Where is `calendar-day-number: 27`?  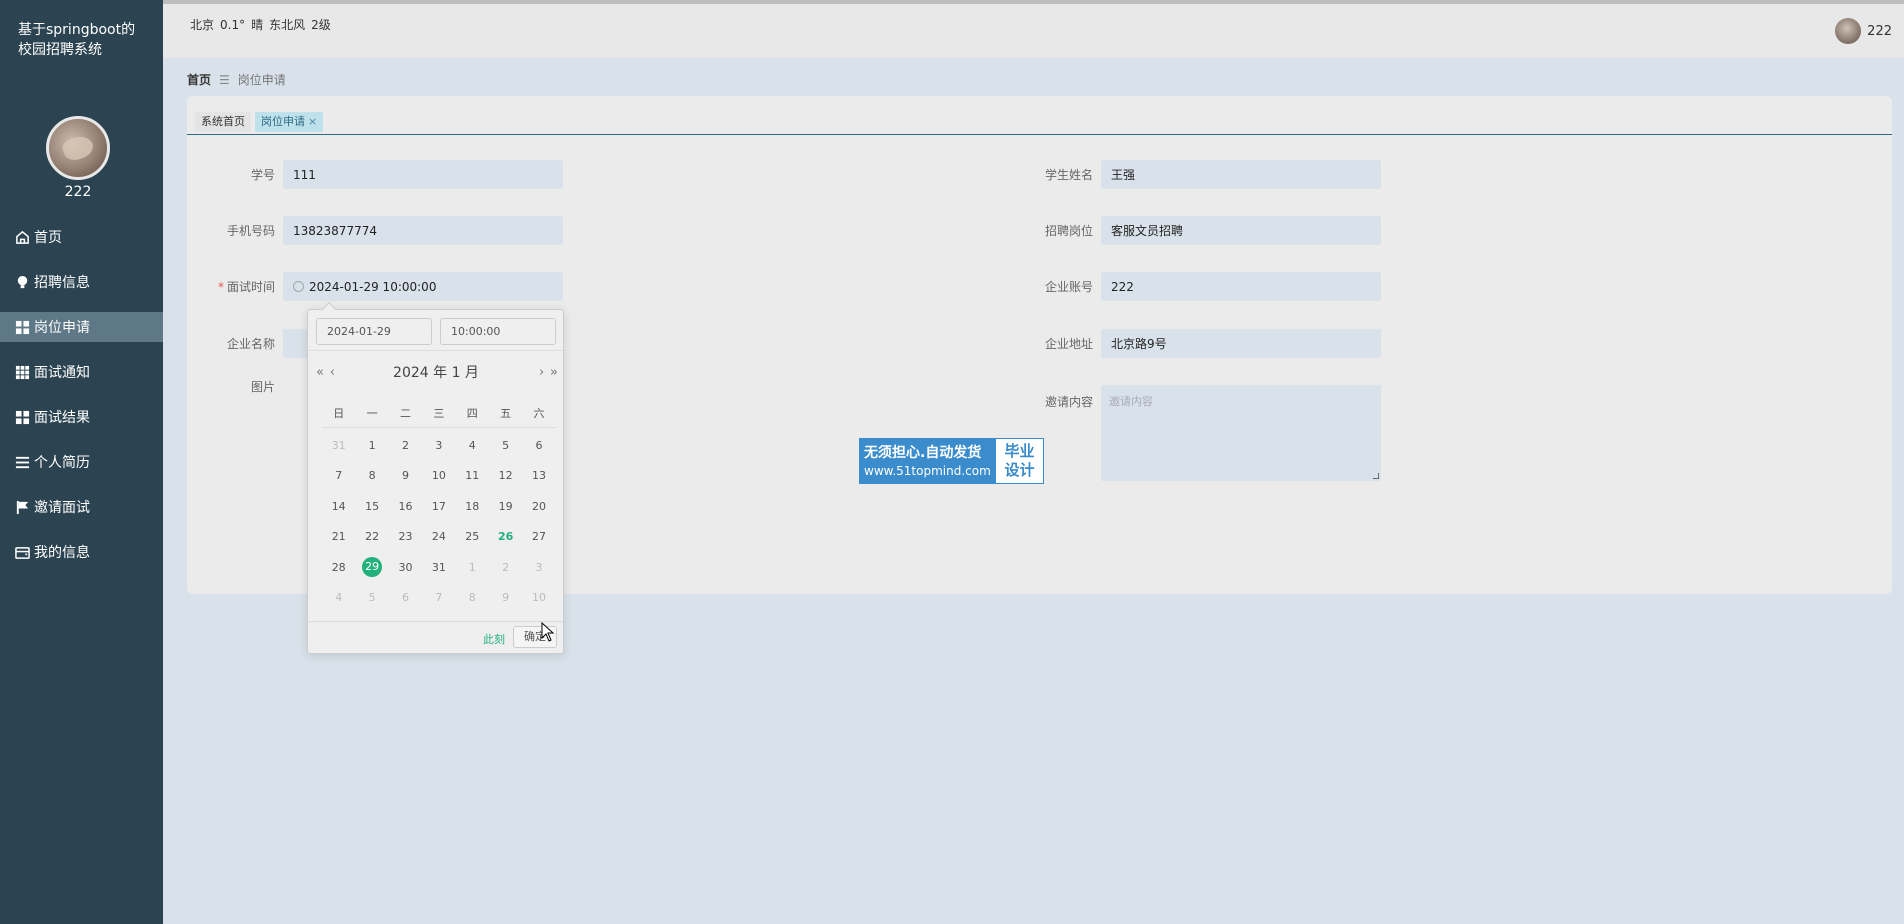 calendar-day-number: 27 is located at coordinates (539, 537).